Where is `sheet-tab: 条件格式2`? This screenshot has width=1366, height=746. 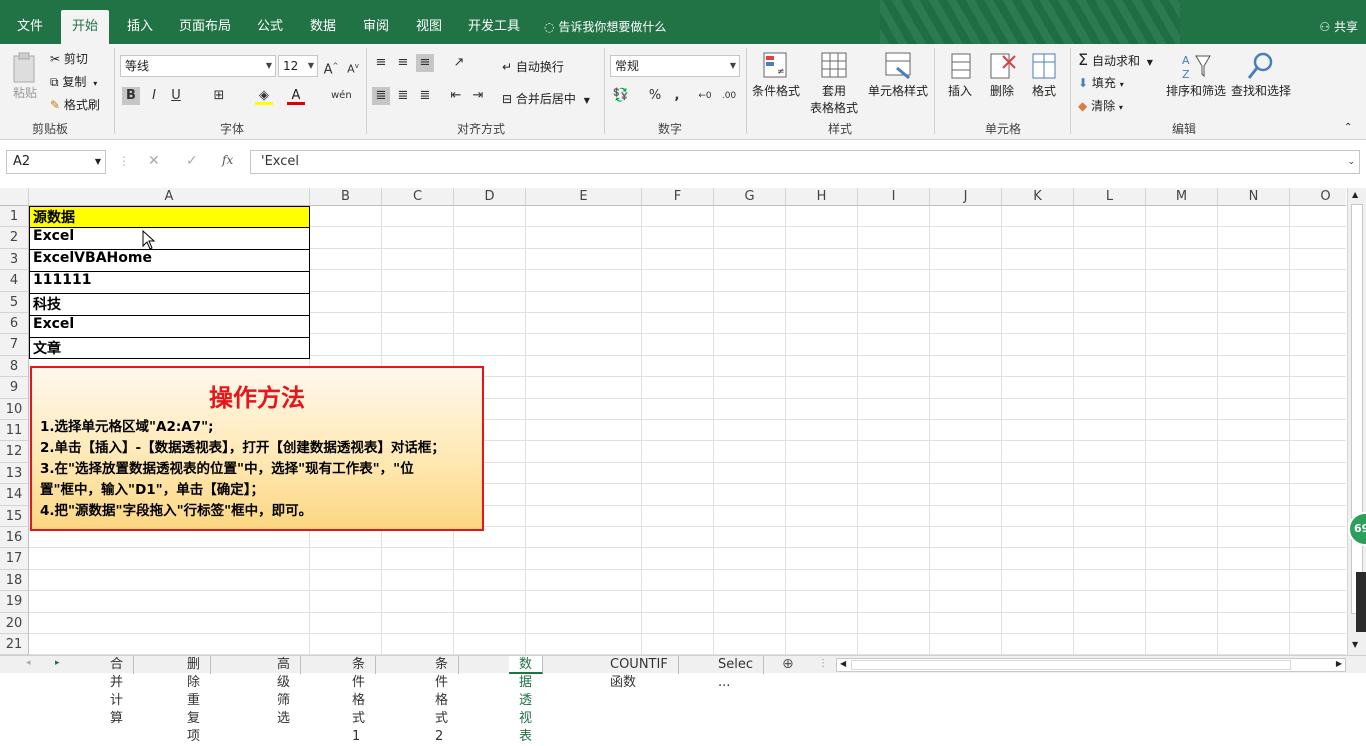 sheet-tab: 条件格式2 is located at coordinates (442, 700).